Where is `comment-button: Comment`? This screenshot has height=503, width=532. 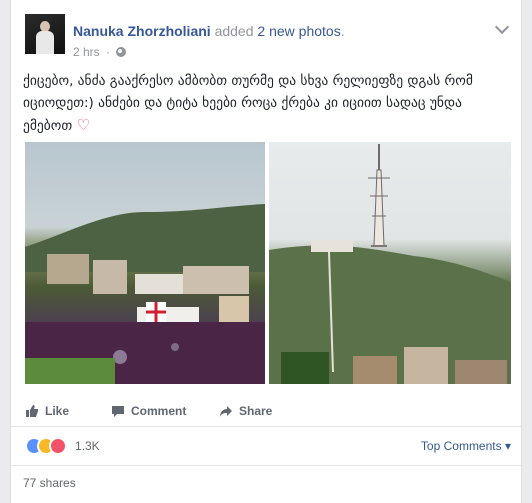 comment-button: Comment is located at coordinates (148, 411).